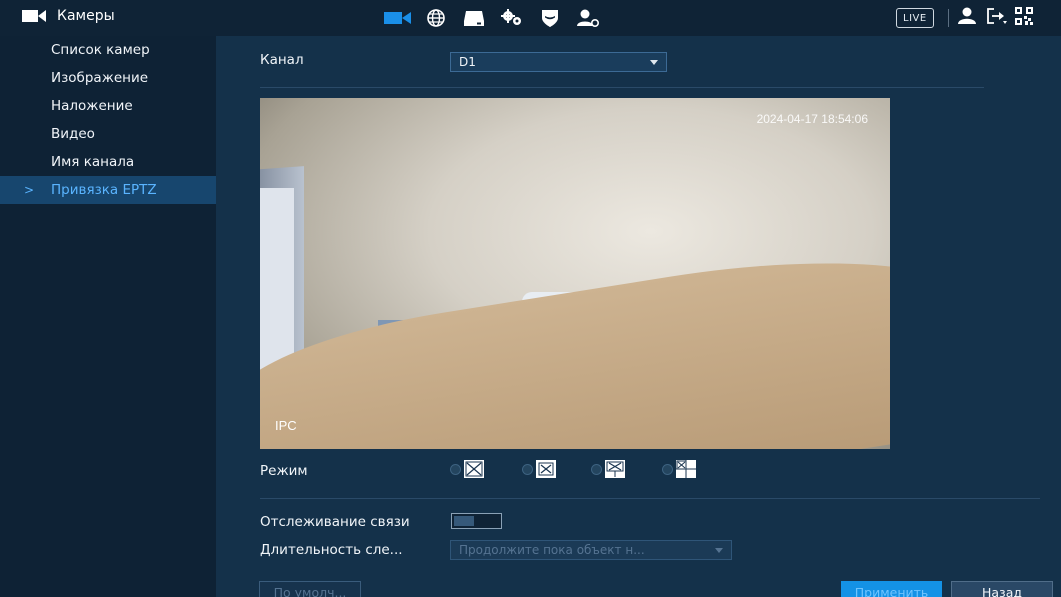 The width and height of the screenshot is (1061, 597). Describe the element at coordinates (398, 18) in the screenshot. I see `nav-camera-icon` at that location.